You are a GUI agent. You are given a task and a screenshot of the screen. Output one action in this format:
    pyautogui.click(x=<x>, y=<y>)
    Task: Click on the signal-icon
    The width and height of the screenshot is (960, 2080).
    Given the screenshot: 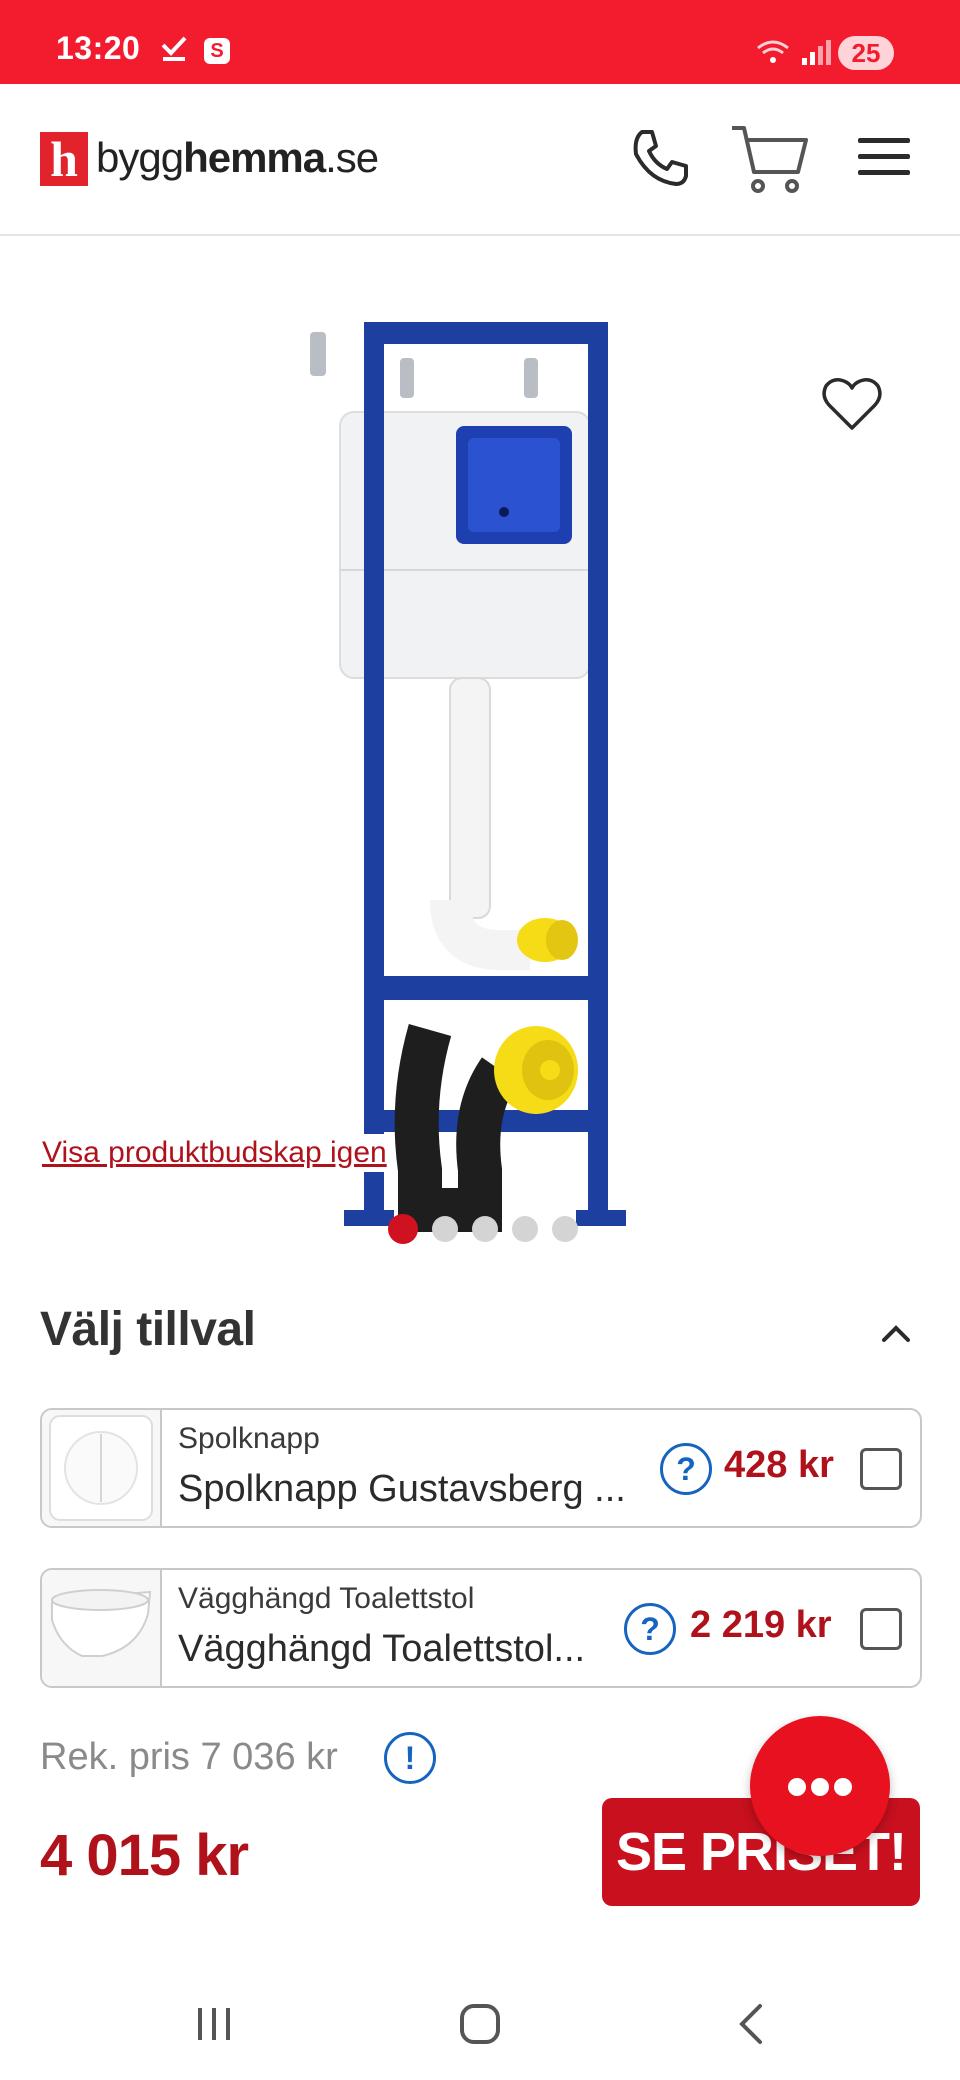 What is the action you would take?
    pyautogui.click(x=816, y=52)
    